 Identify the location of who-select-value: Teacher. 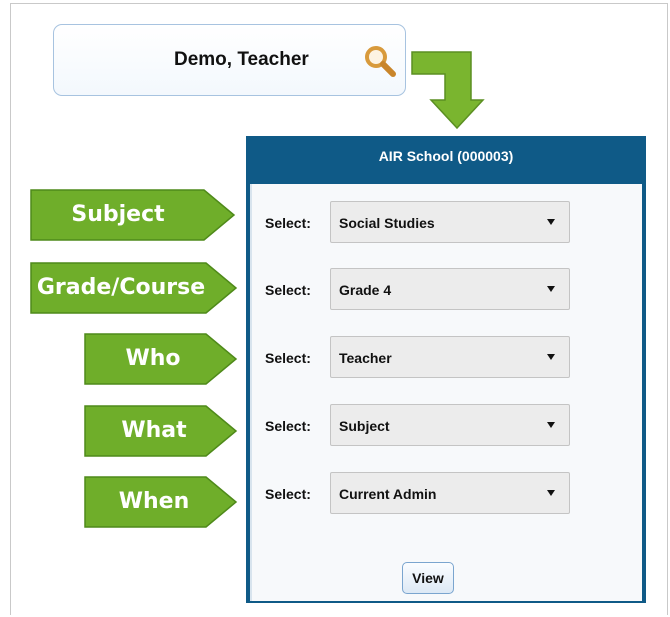
(365, 358).